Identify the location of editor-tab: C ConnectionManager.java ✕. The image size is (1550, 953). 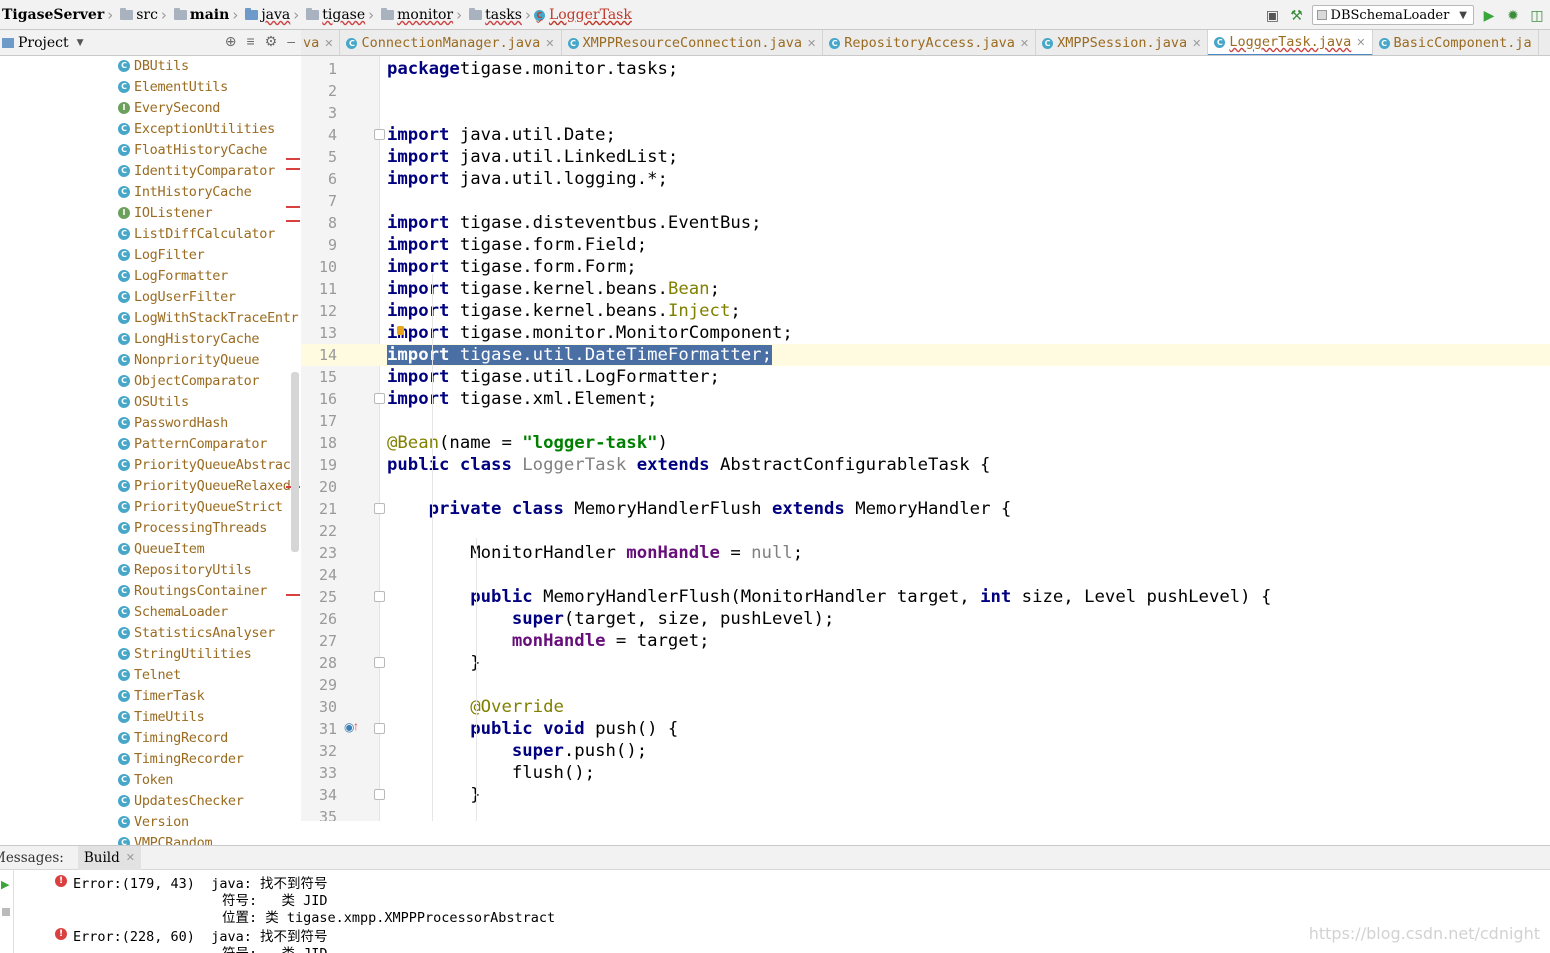
(451, 42).